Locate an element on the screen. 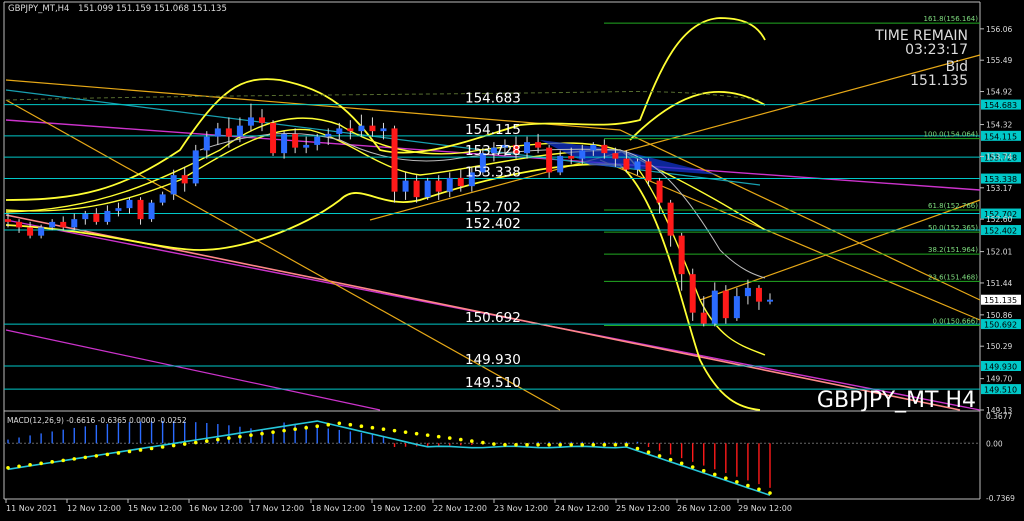 The image size is (1024, 521). fib-label: 61.8(152.766) is located at coordinates (953, 206).